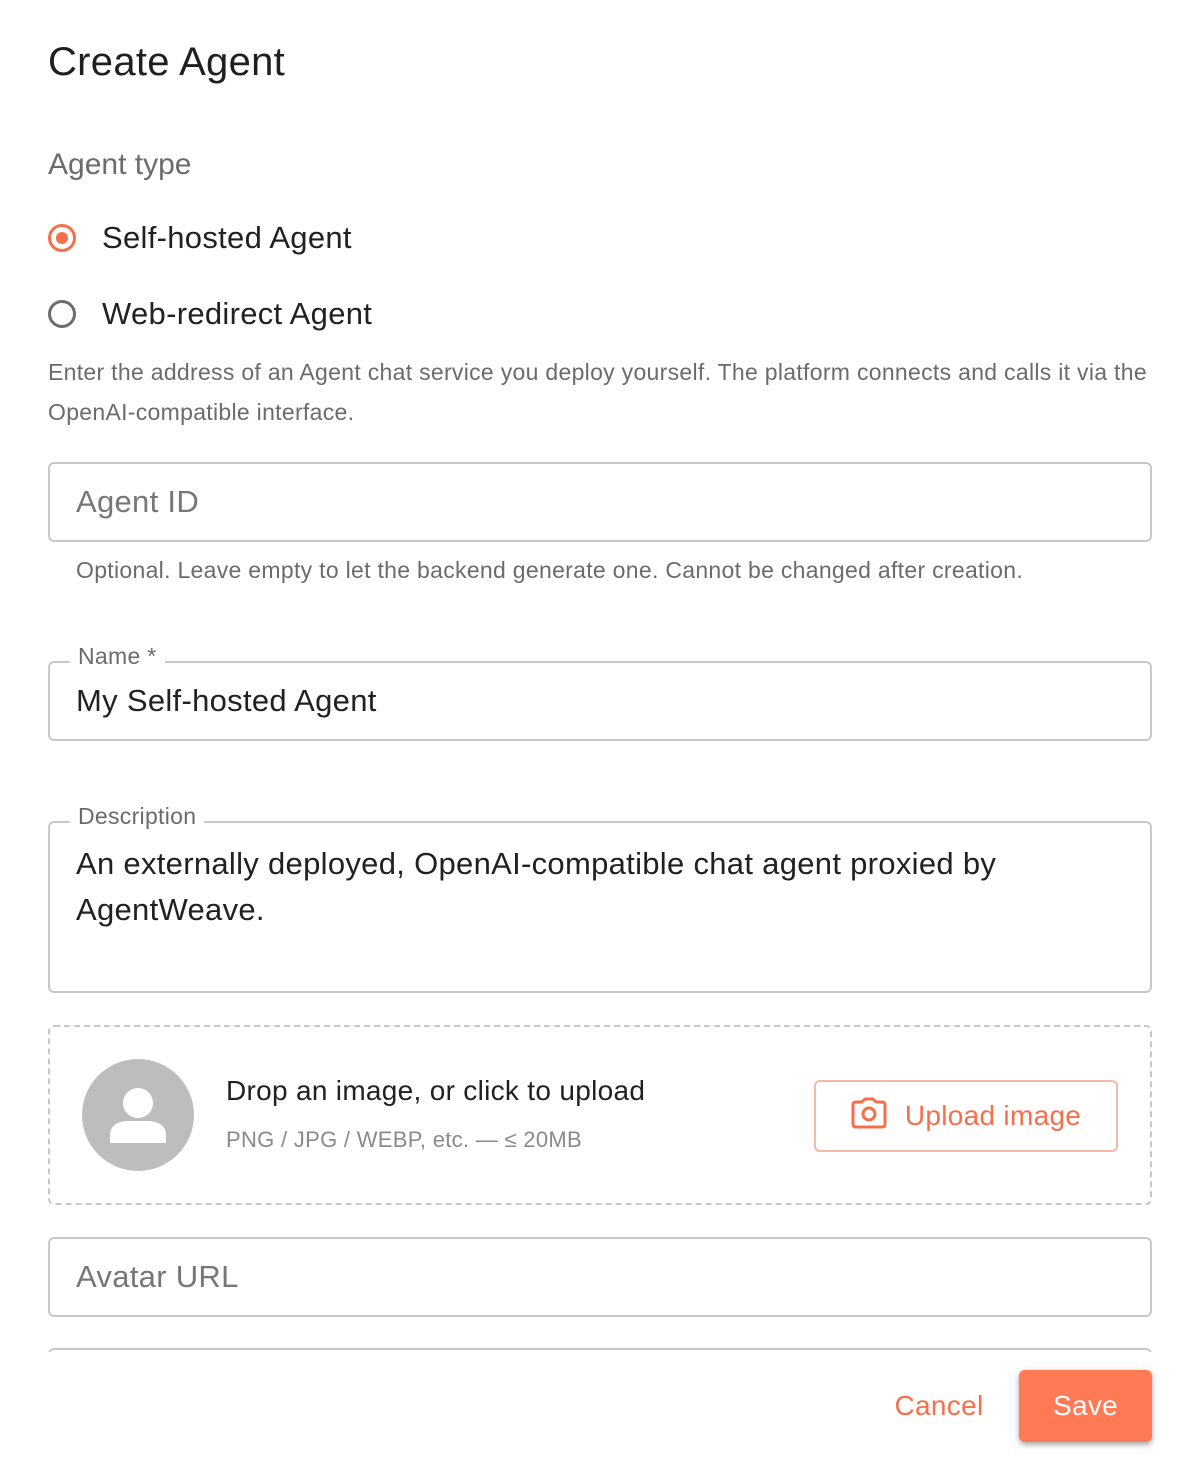 The width and height of the screenshot is (1200, 1474). I want to click on radio-self-hosted-indicator, so click(62, 238).